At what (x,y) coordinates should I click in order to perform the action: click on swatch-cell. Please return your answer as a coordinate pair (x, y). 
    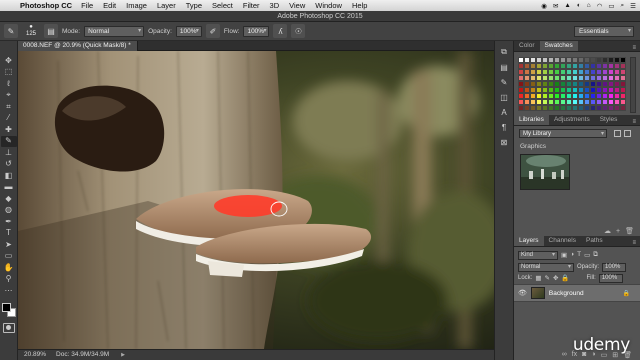
    Looking at the image, I should click on (623, 108).